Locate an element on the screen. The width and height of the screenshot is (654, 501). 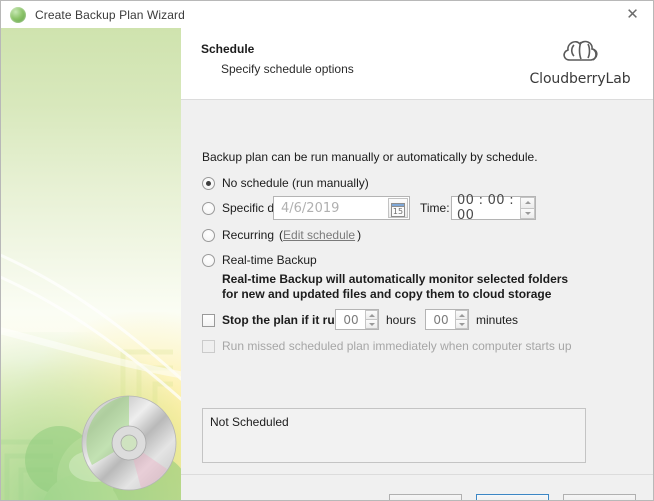
radio-no-schedule: No schedule (run manually) is located at coordinates (285, 183).